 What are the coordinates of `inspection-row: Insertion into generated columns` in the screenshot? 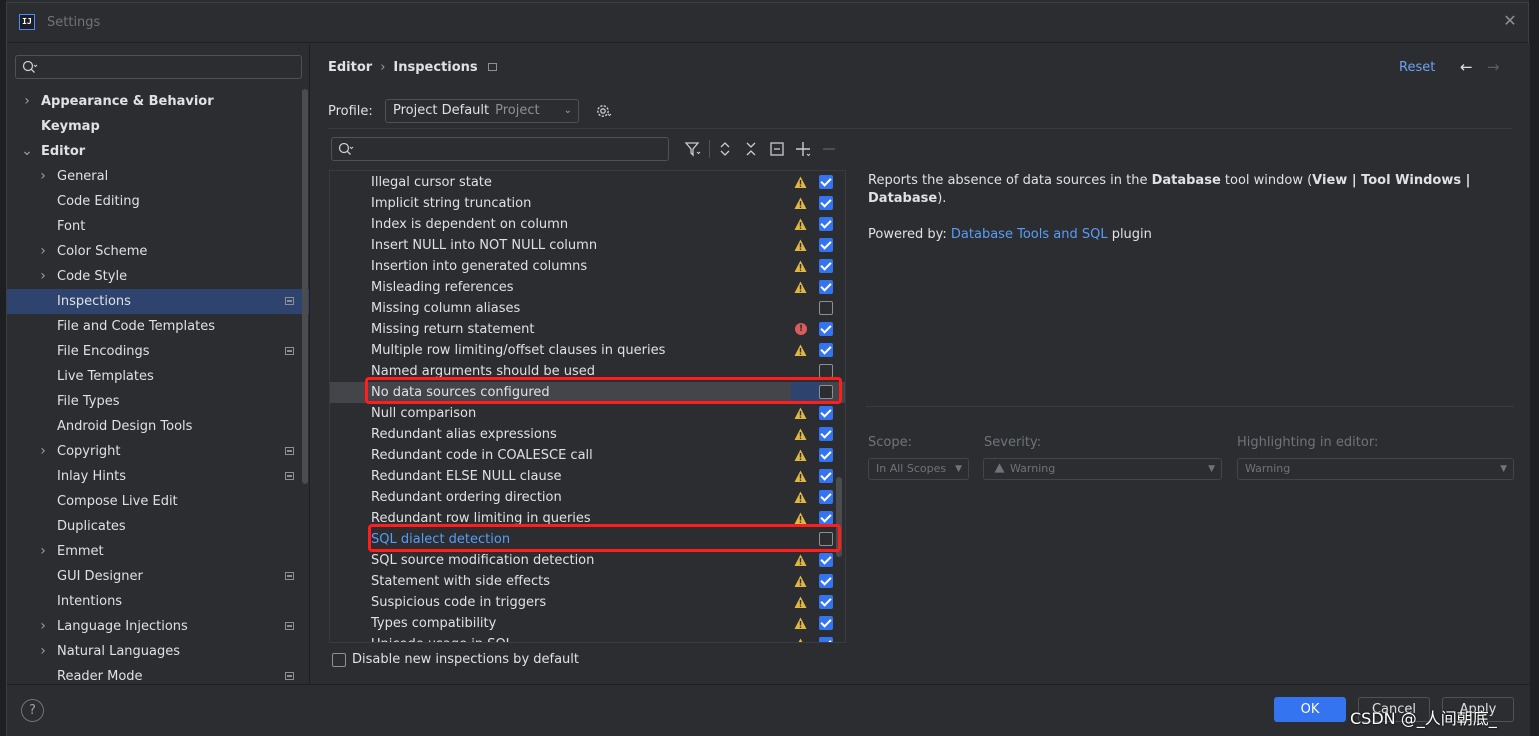 It's located at (587, 266).